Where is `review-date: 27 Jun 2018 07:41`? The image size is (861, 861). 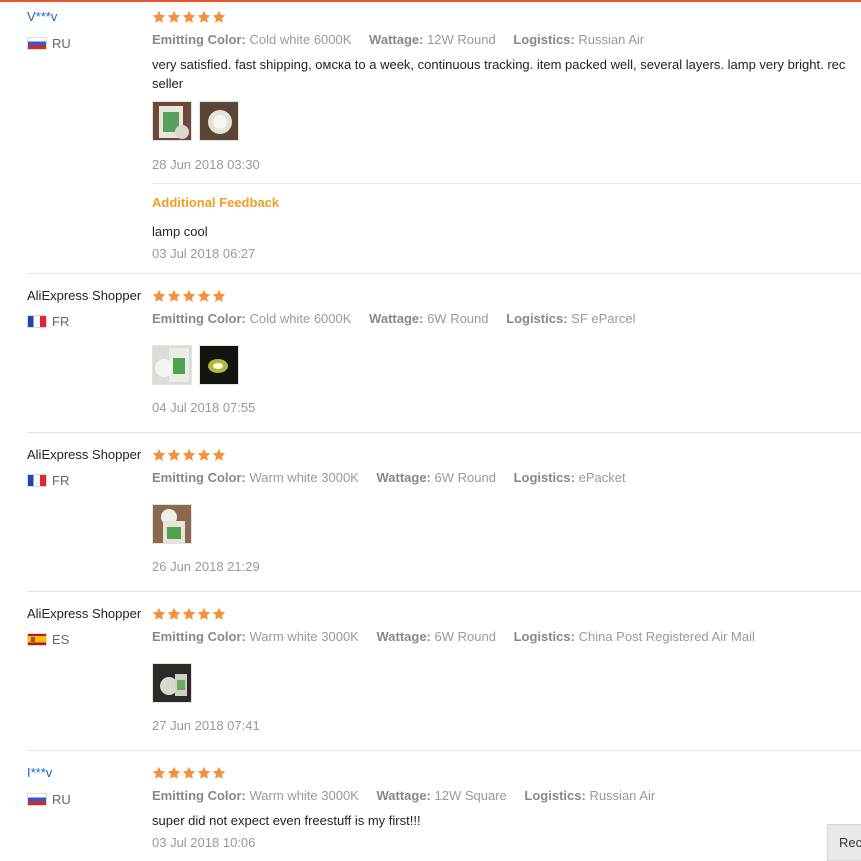
review-date: 27 Jun 2018 07:41 is located at coordinates (206, 725).